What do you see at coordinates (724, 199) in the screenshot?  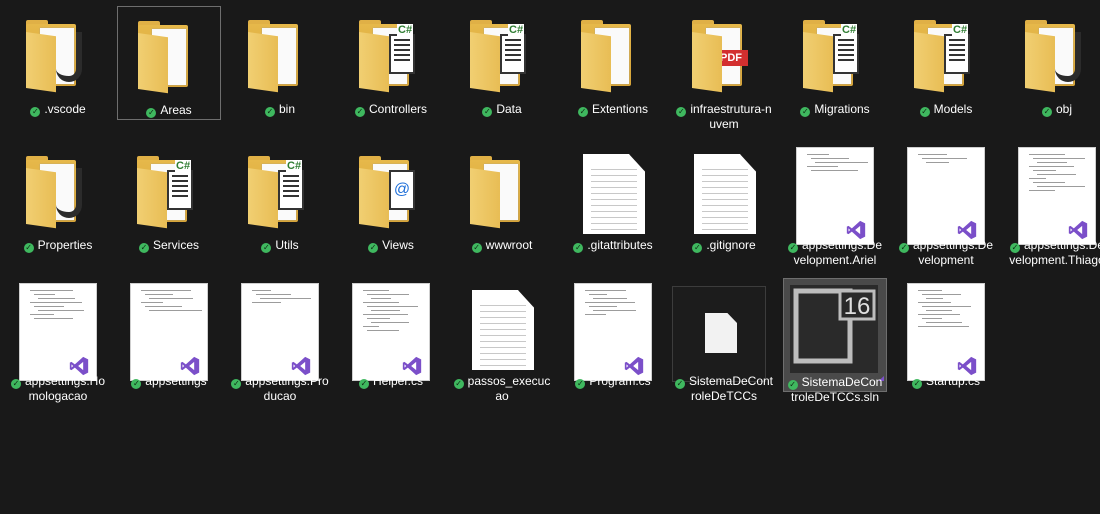 I see `file-item: ✓ .gitignore` at bounding box center [724, 199].